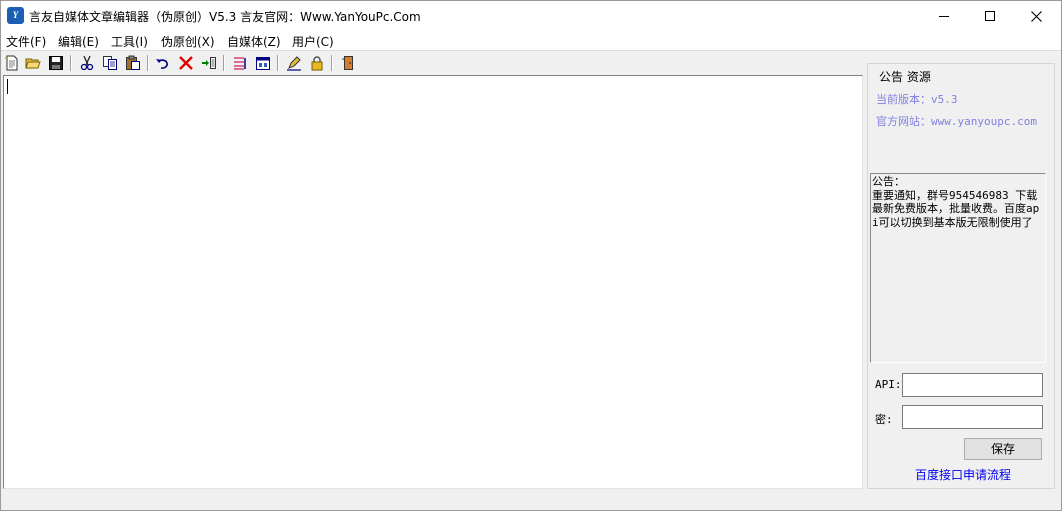  I want to click on menu-user: 用户(C), so click(313, 41).